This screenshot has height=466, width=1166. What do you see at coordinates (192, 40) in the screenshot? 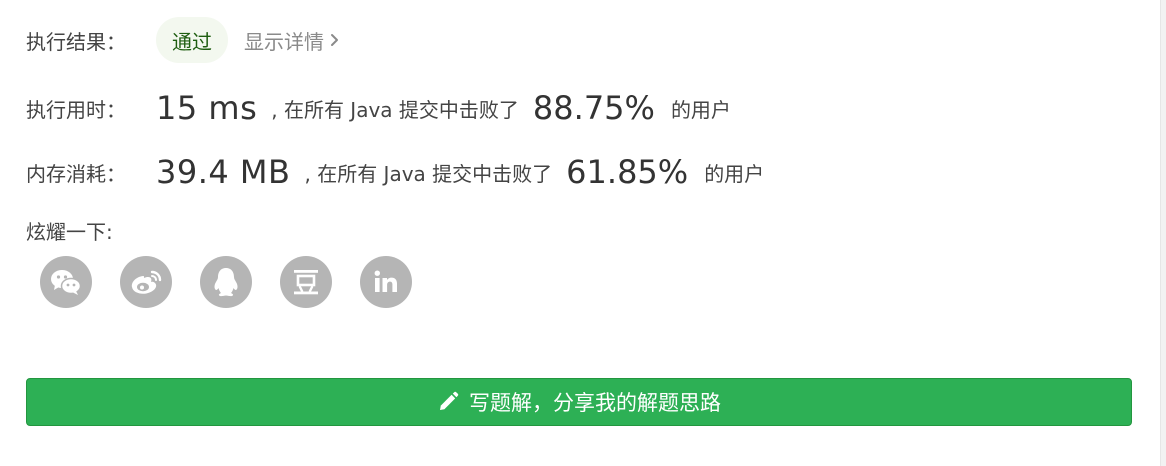
I see `status-badge: 通过` at bounding box center [192, 40].